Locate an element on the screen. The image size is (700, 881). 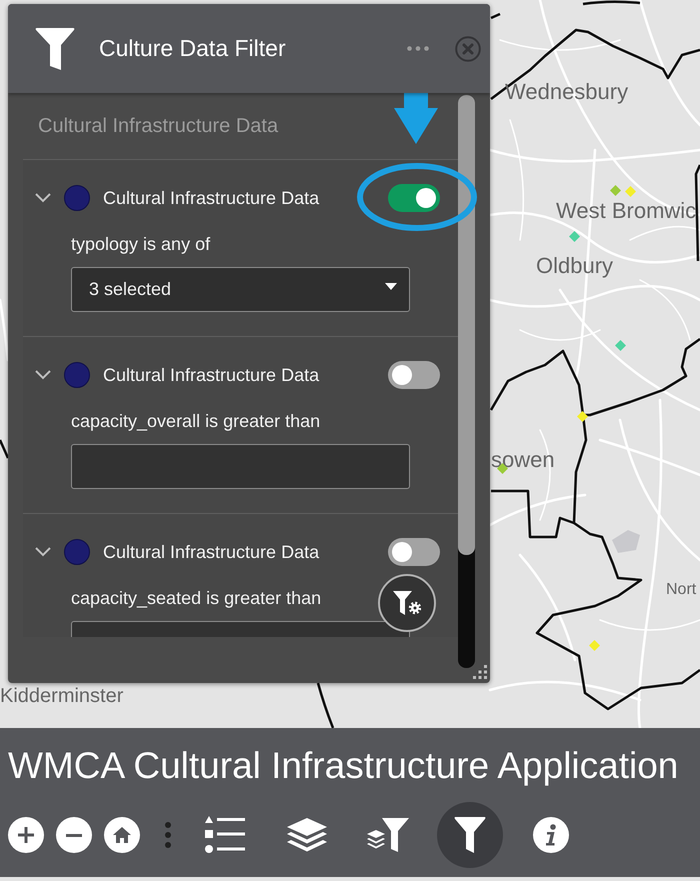
map-label: Nort is located at coordinates (681, 590).